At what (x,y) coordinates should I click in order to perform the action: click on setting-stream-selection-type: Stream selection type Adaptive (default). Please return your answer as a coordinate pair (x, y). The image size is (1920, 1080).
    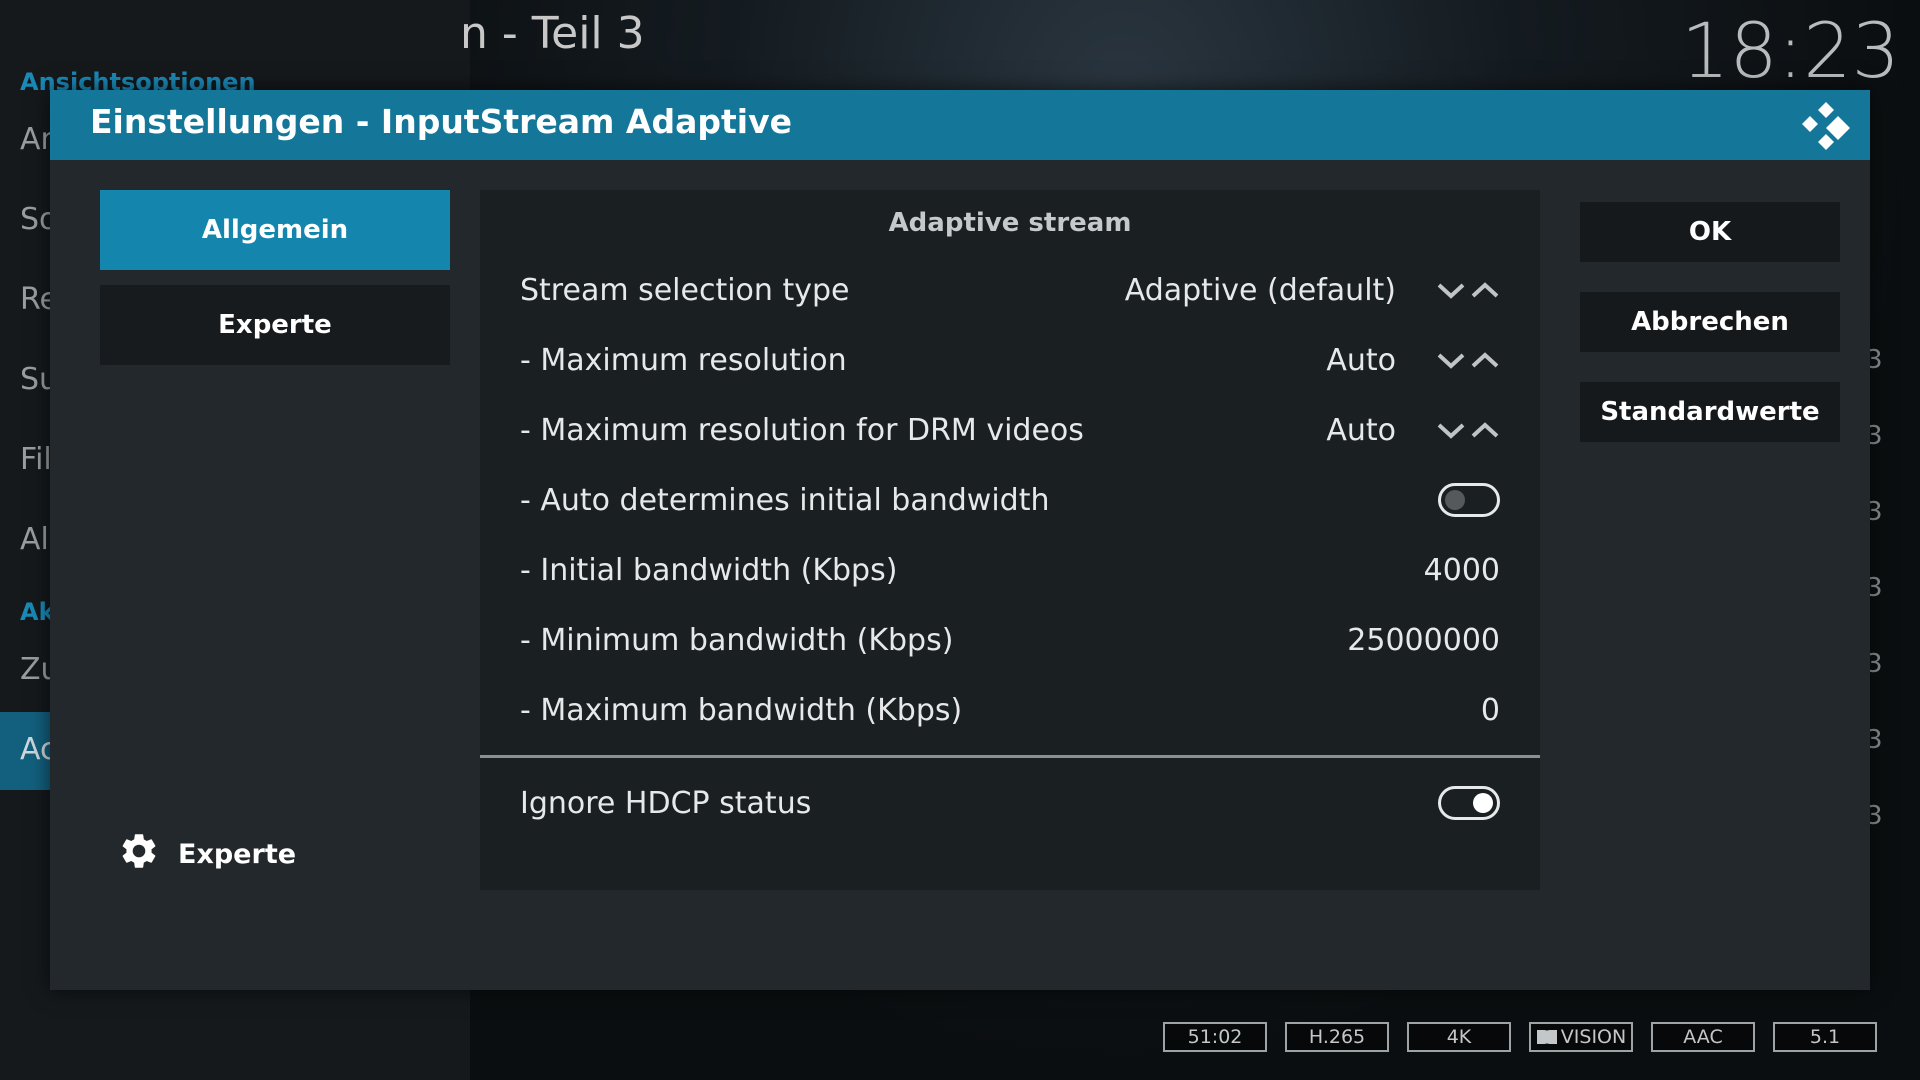
    Looking at the image, I should click on (1010, 290).